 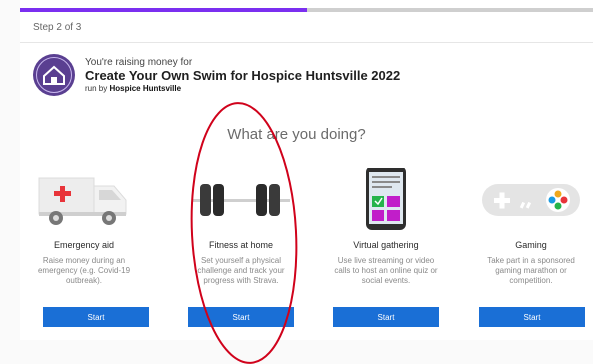 What do you see at coordinates (386, 245) in the screenshot?
I see `option-title: Virtual gathering` at bounding box center [386, 245].